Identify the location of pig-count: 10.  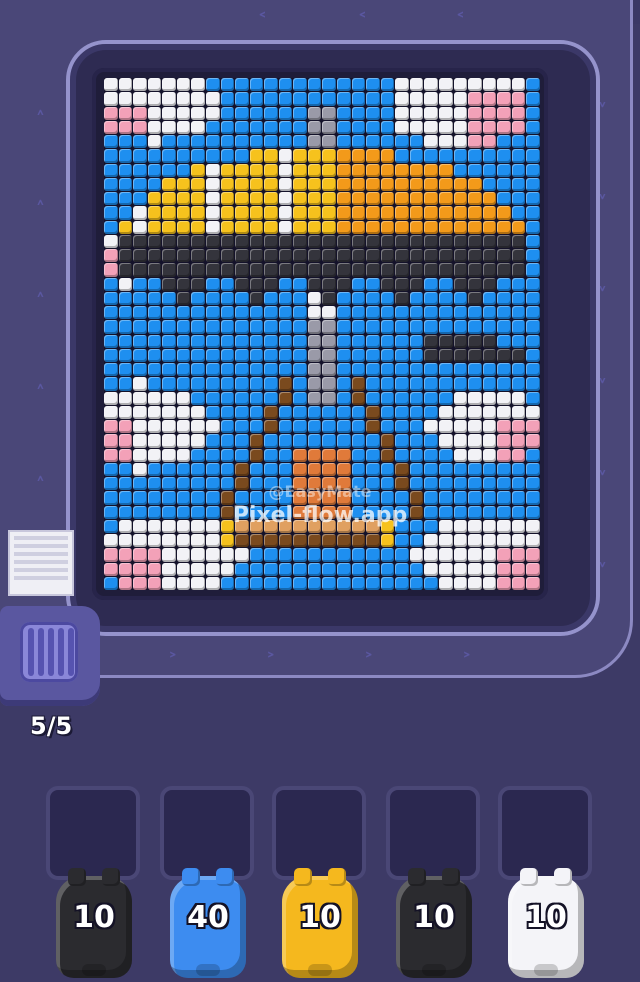
(434, 917).